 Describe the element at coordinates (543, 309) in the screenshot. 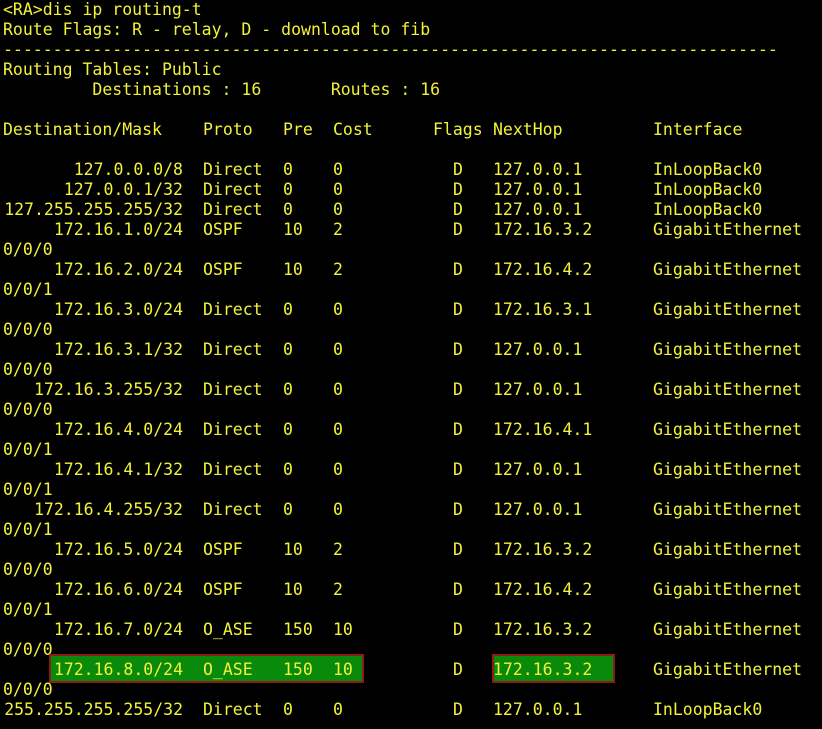

I see `nexthop-cell: 172.16.3.1` at that location.